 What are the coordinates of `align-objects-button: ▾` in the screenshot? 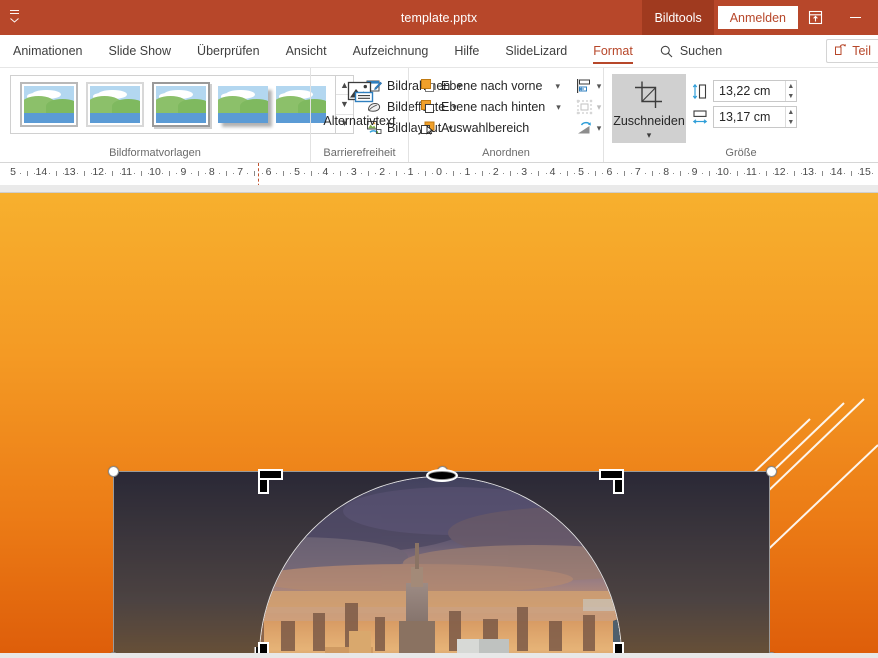 It's located at (588, 86).